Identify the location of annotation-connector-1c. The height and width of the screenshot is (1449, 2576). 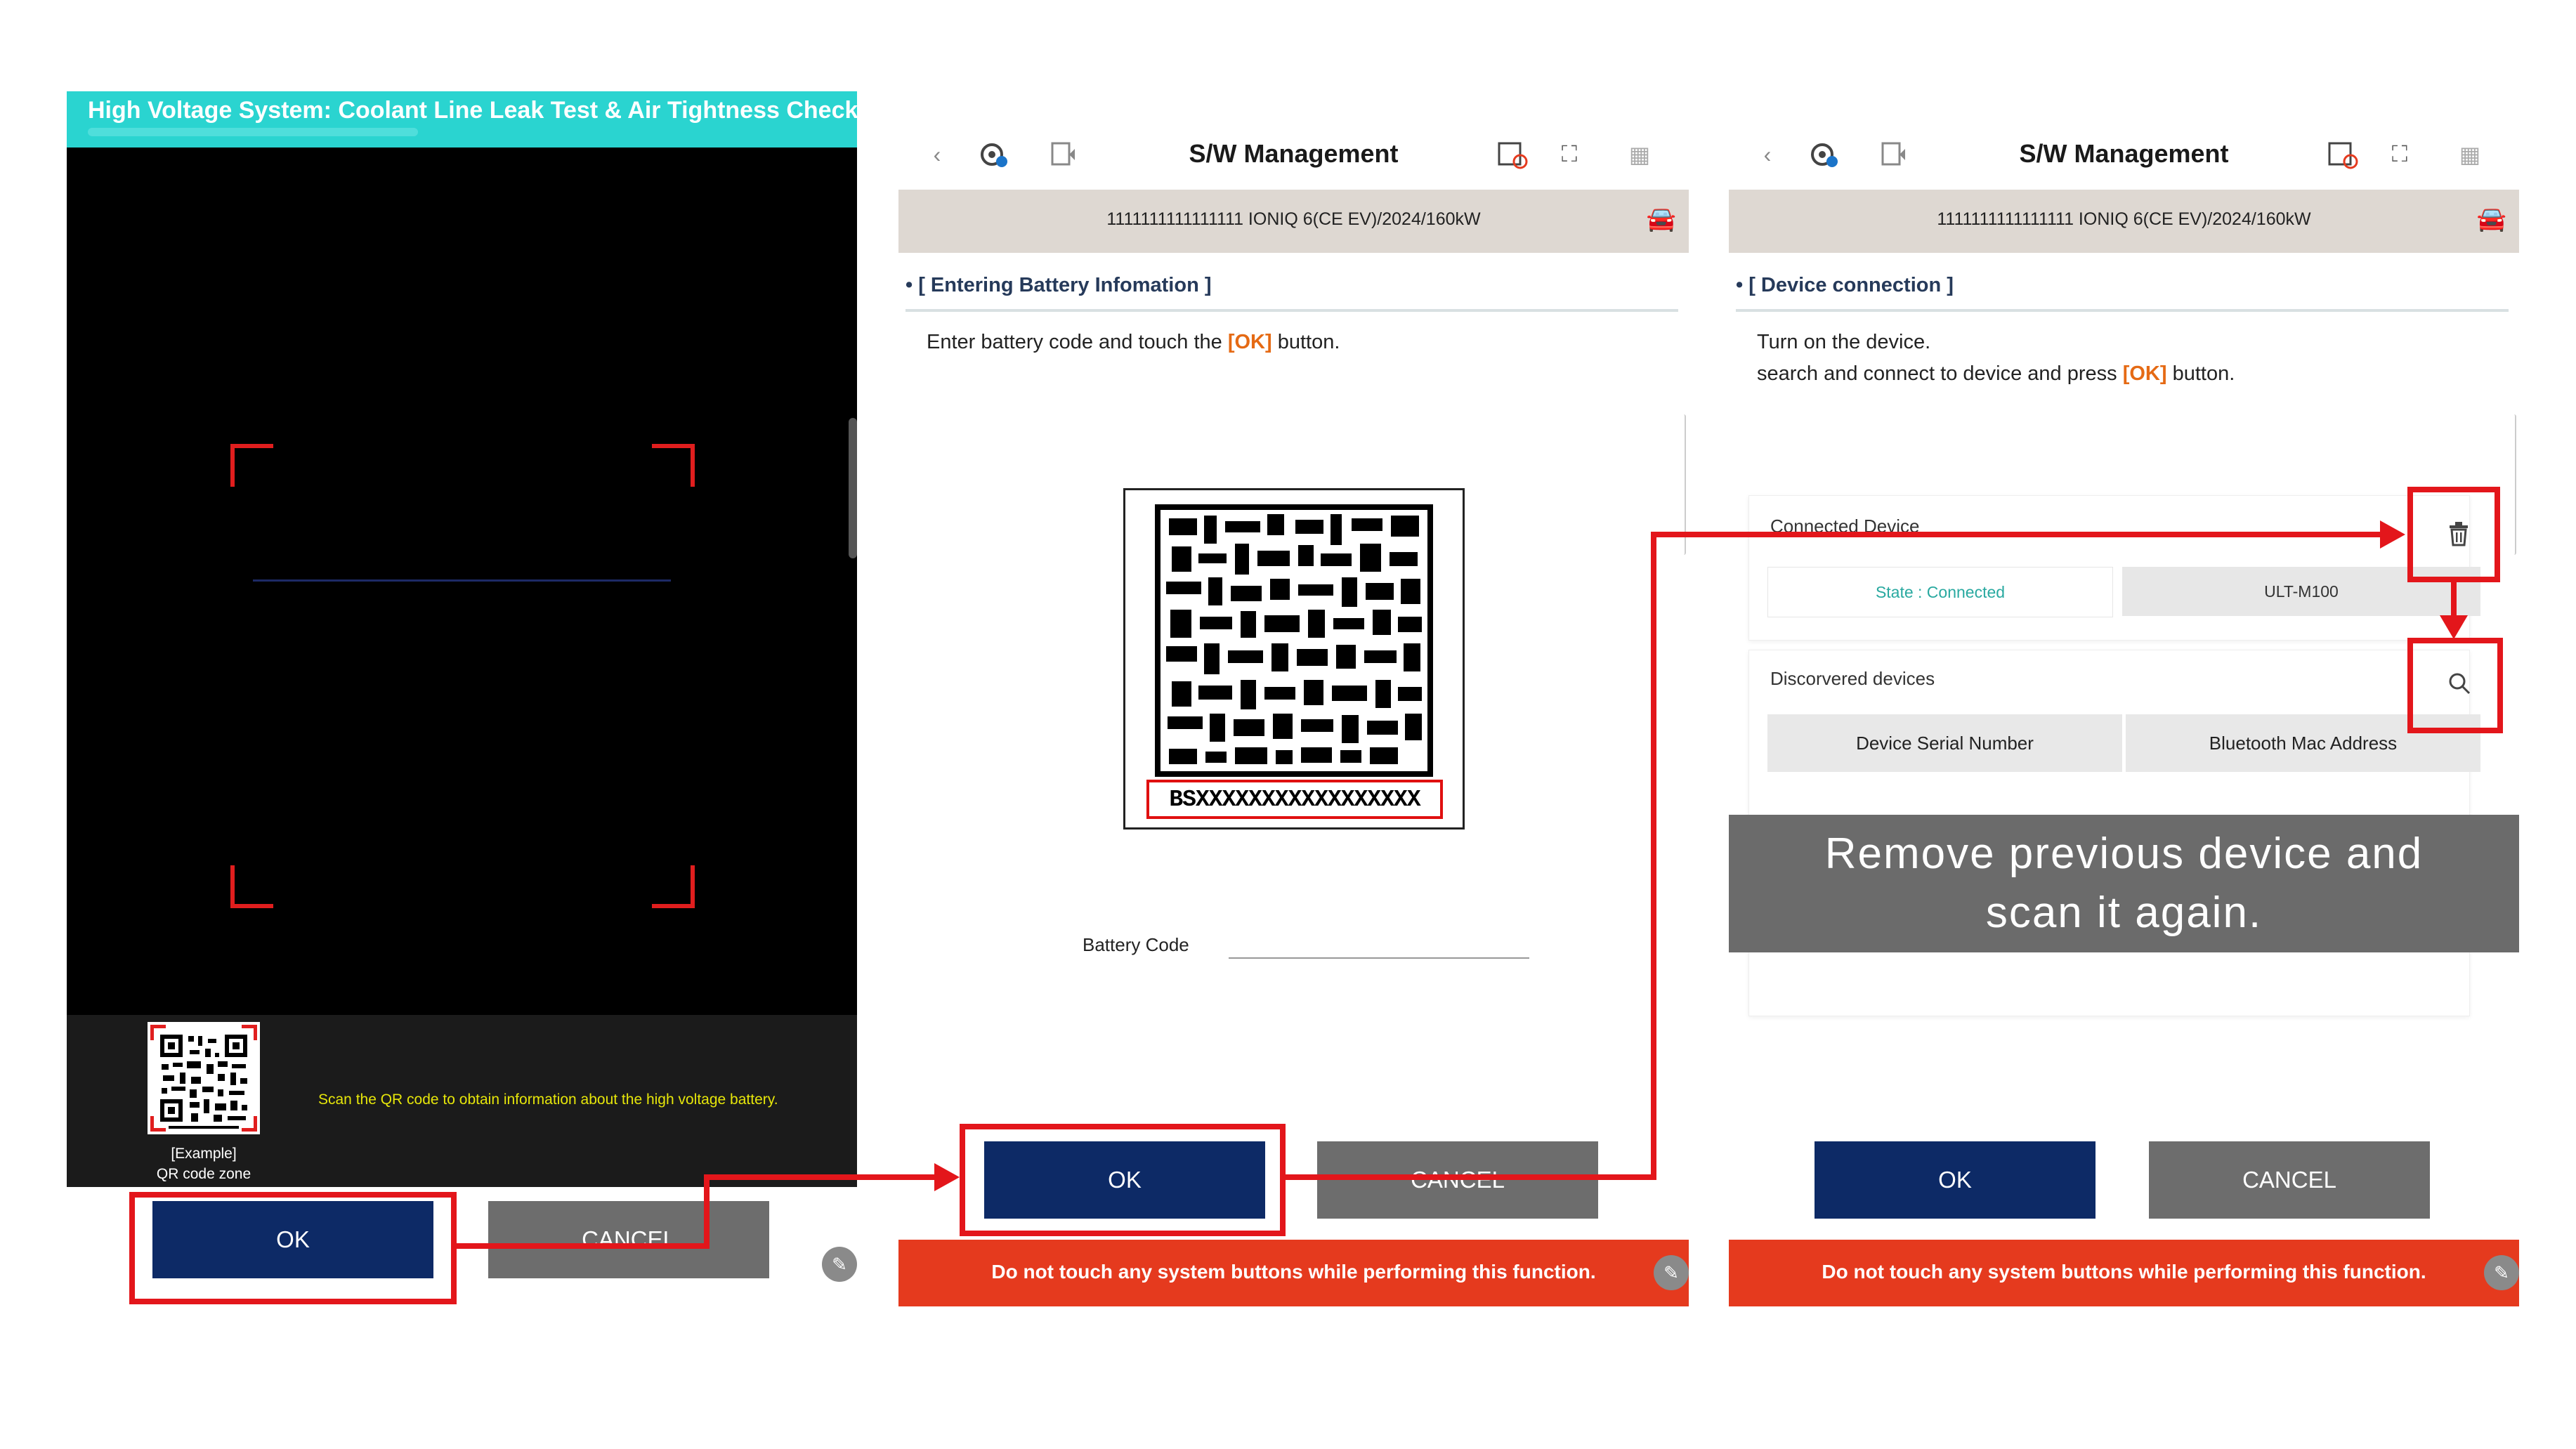
(824, 1177).